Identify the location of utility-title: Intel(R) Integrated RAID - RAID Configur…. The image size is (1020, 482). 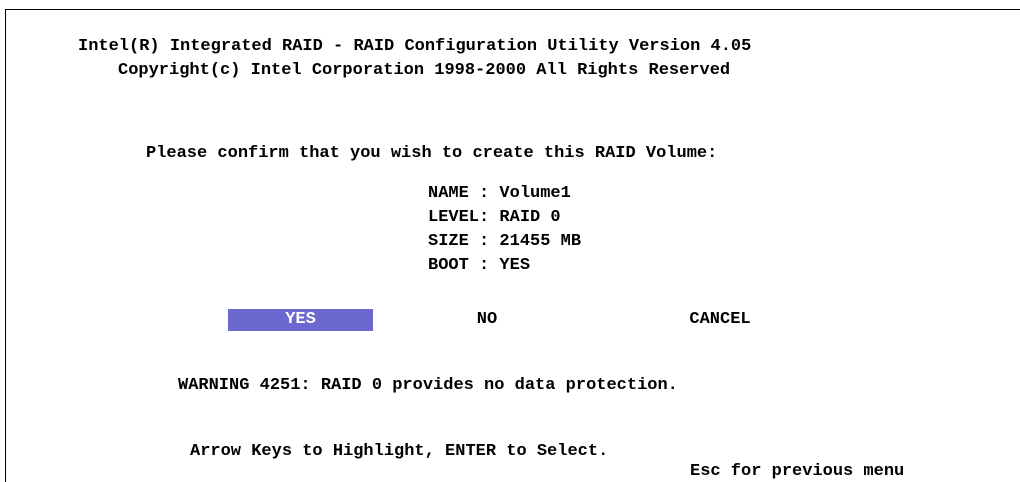
(415, 46).